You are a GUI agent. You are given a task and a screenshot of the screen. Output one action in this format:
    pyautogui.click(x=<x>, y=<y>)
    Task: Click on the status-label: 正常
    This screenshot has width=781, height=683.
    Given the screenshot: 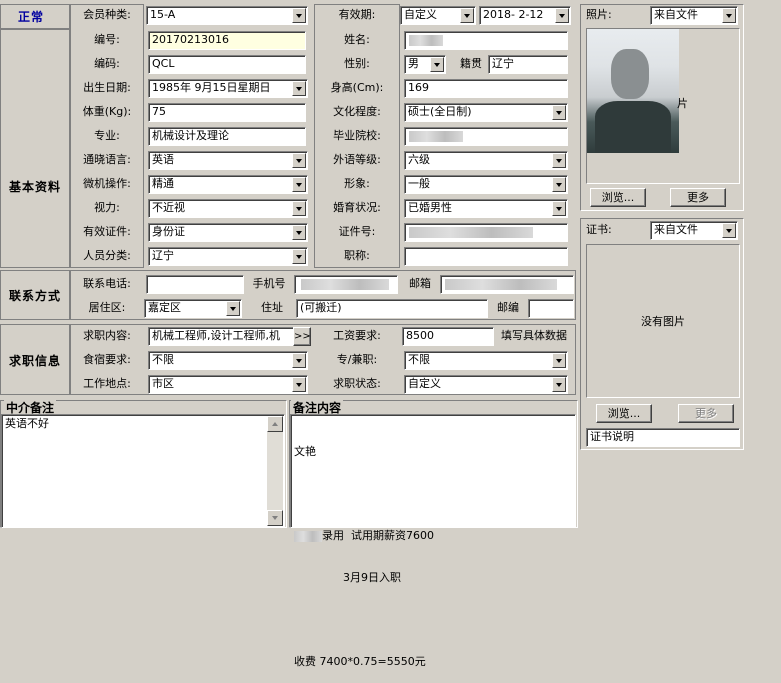 What is the action you would take?
    pyautogui.click(x=30, y=17)
    